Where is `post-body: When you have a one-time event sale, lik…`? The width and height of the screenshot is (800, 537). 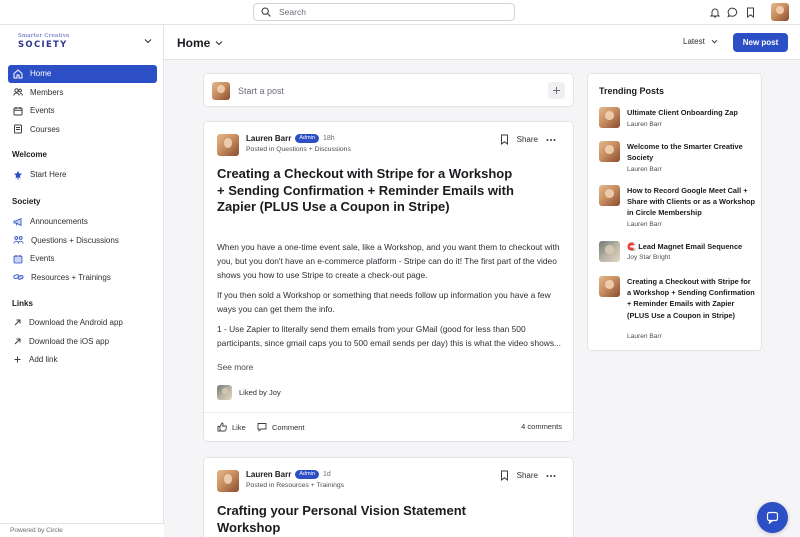
post-body: When you have a one-time event sale, lik… is located at coordinates (390, 298).